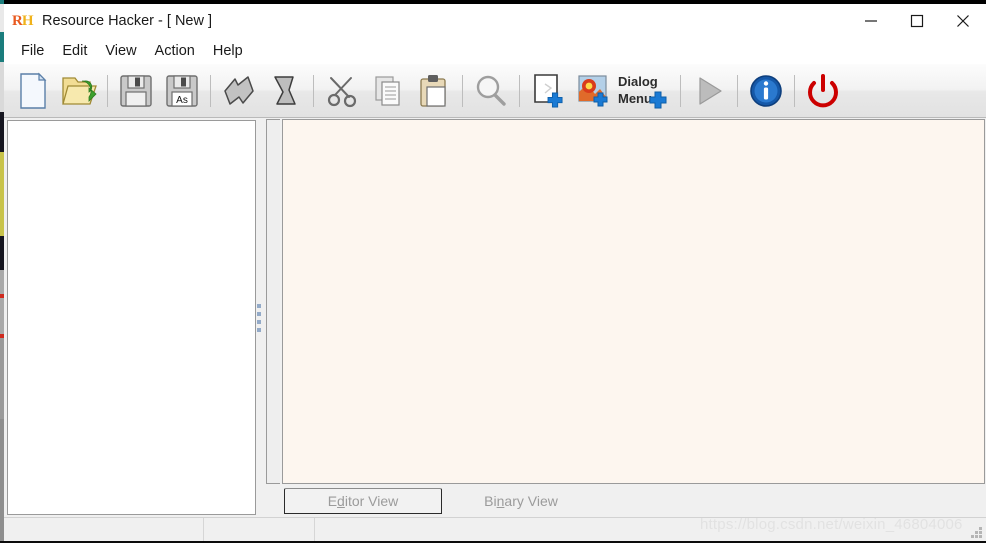 This screenshot has width=986, height=543. I want to click on save-as-button: As, so click(182, 91).